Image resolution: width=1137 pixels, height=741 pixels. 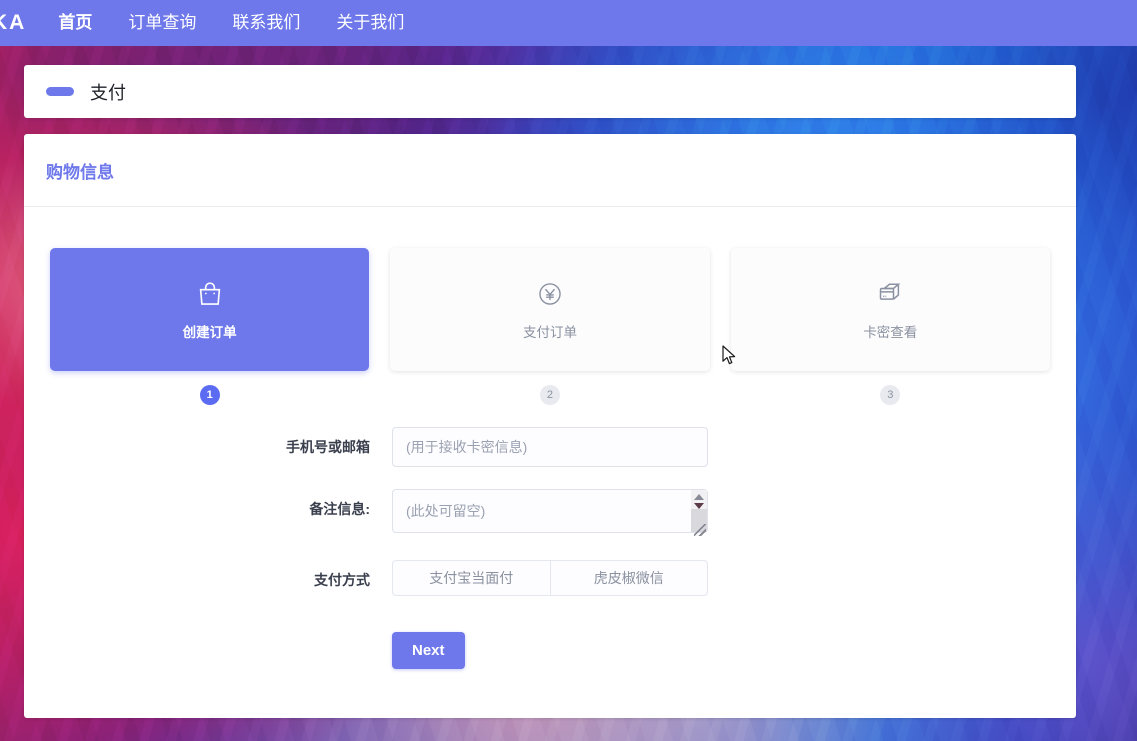 What do you see at coordinates (890, 332) in the screenshot?
I see `step-label-view-card-secret: 卡密查看` at bounding box center [890, 332].